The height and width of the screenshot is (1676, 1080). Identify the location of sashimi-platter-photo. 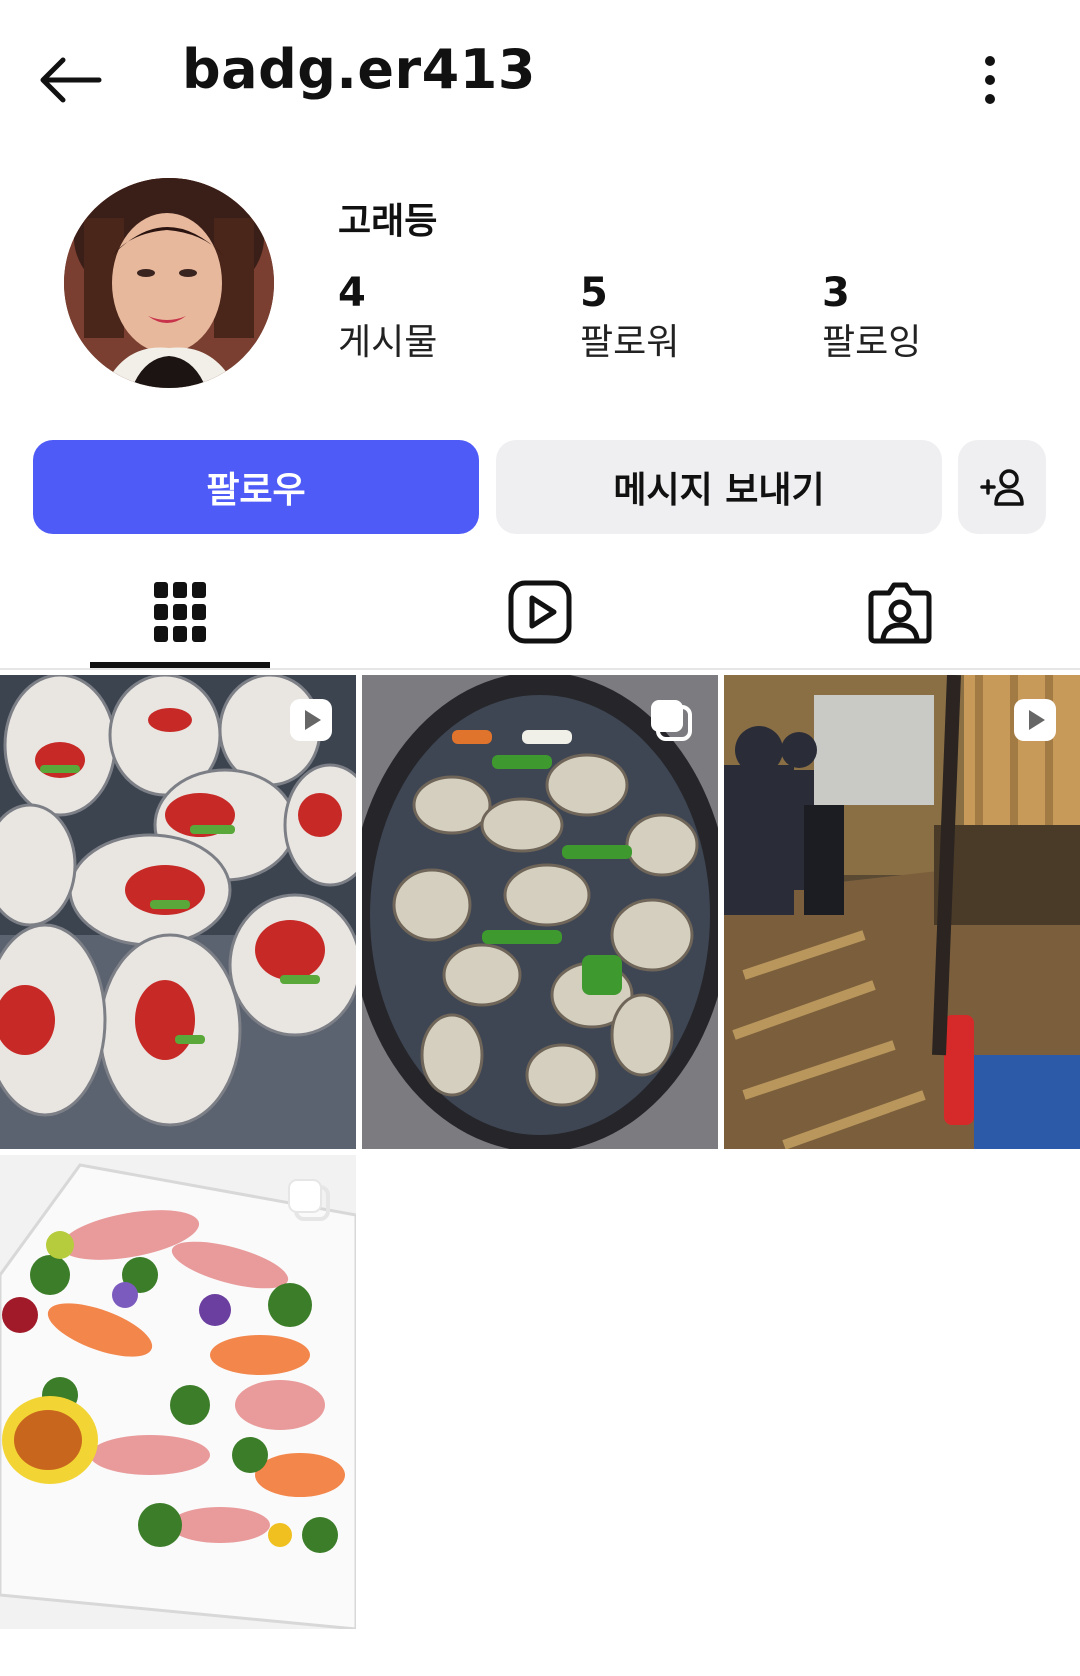
(178, 1392).